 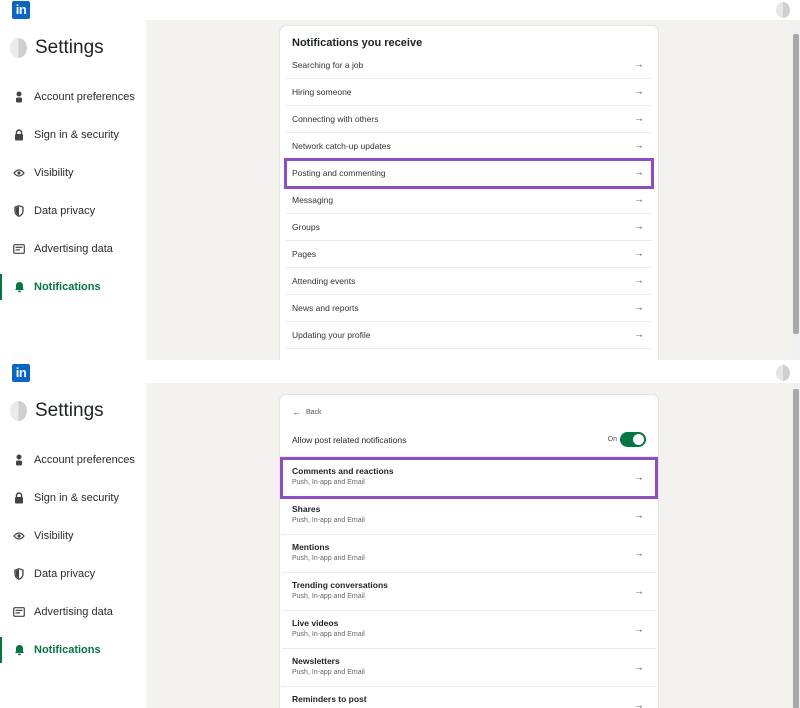 I want to click on list-item-label: Attending events, so click(x=324, y=281).